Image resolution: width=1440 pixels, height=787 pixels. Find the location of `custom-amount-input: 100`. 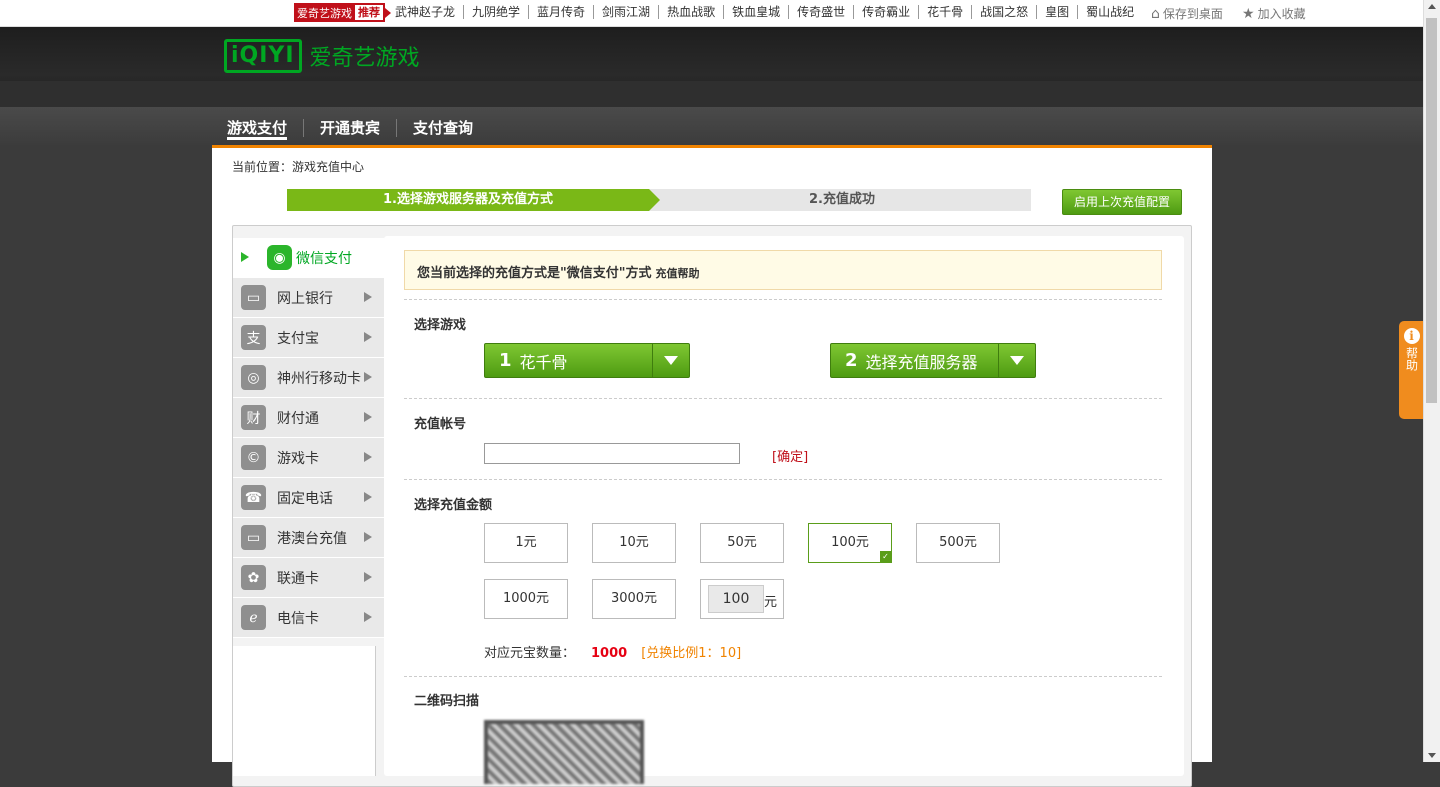

custom-amount-input: 100 is located at coordinates (736, 599).